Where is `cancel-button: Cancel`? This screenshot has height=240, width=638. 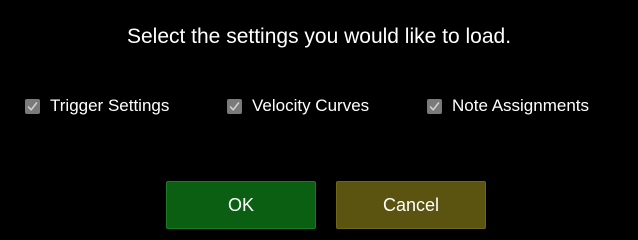 cancel-button: Cancel is located at coordinates (411, 205).